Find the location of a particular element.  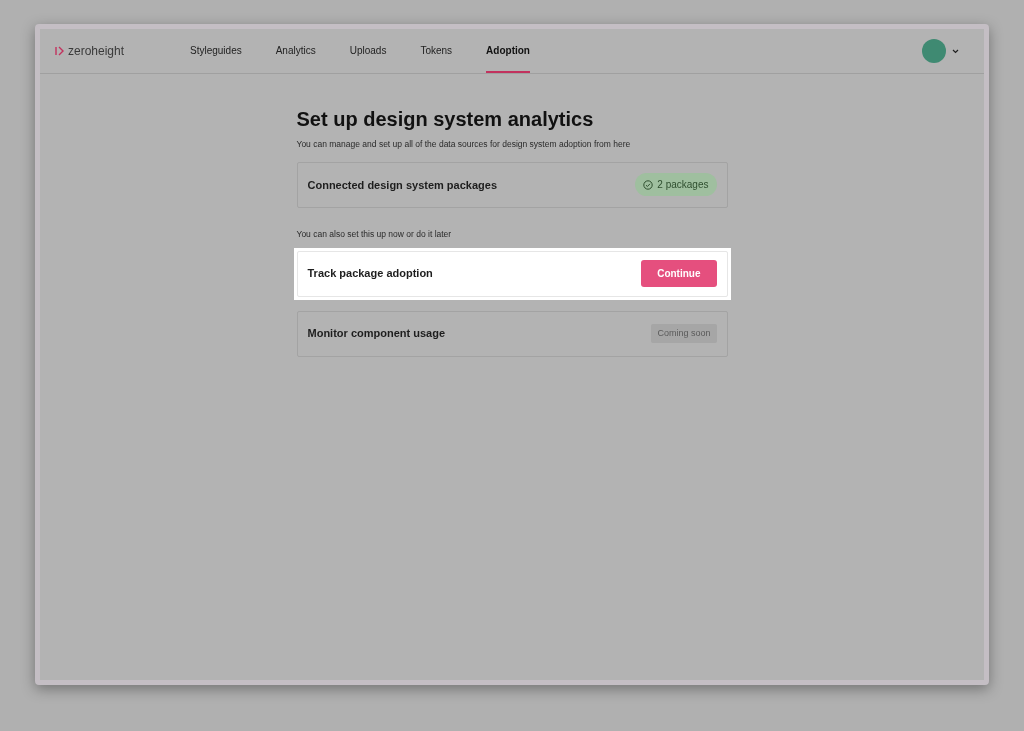

nav-tab: Styleguides is located at coordinates (216, 51).